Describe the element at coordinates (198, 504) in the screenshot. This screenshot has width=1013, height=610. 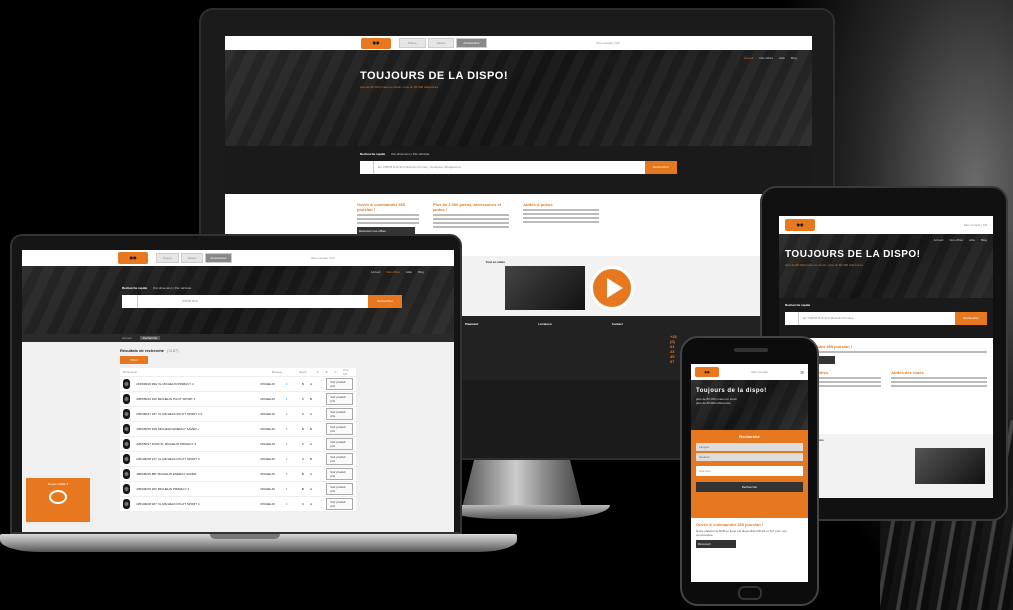
I see `row-dimension: 225/40R18 92Y XL MICHELIN PILOT SPORT 4` at that location.